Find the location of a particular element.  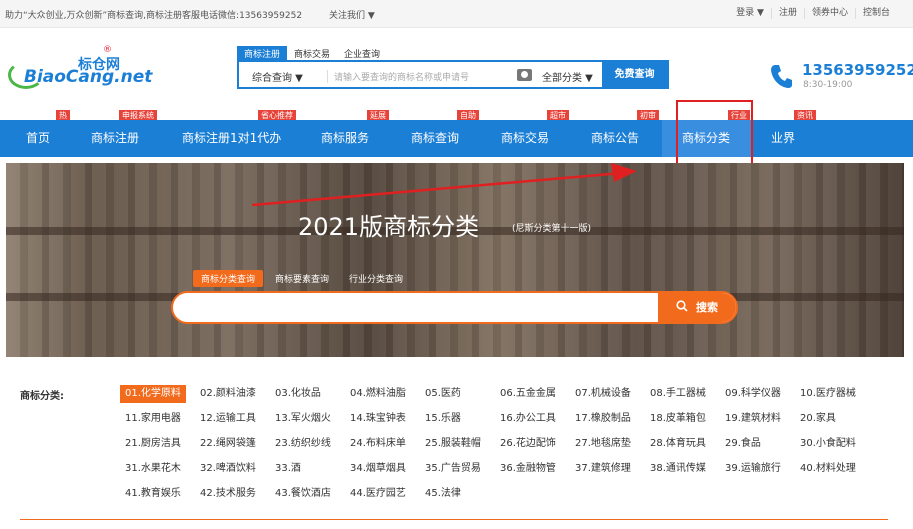

category-item: 40.材料处理 is located at coordinates (828, 469).